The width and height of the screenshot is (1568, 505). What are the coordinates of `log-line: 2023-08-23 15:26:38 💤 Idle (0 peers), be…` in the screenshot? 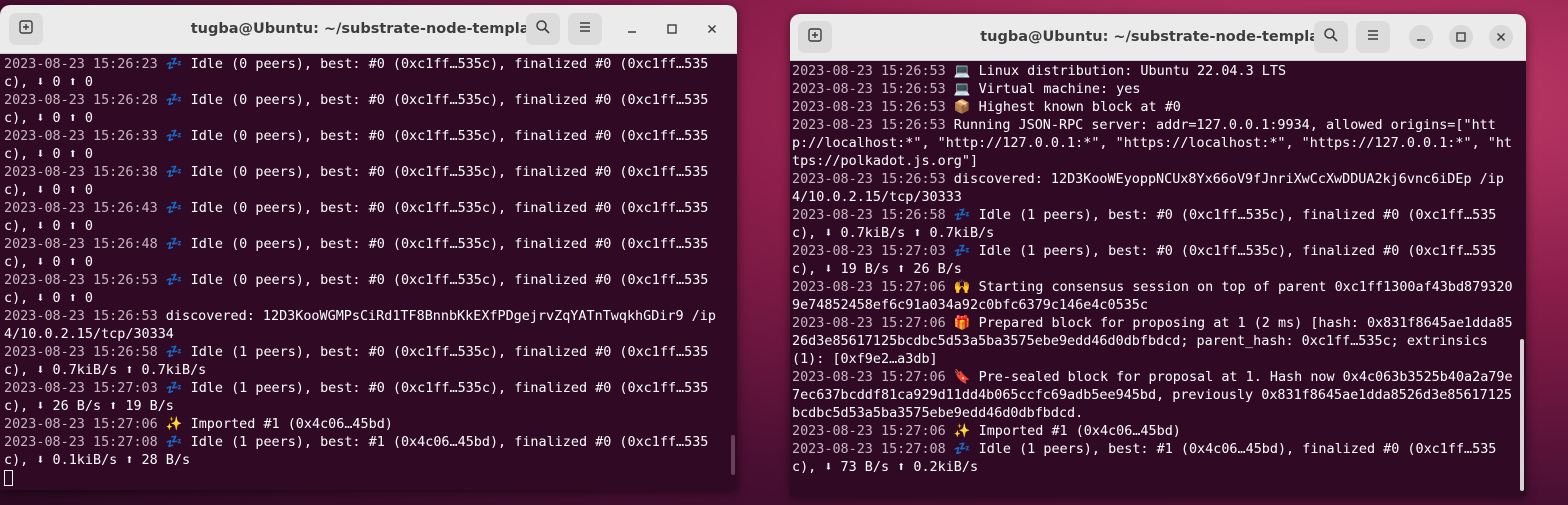 It's located at (367, 182).